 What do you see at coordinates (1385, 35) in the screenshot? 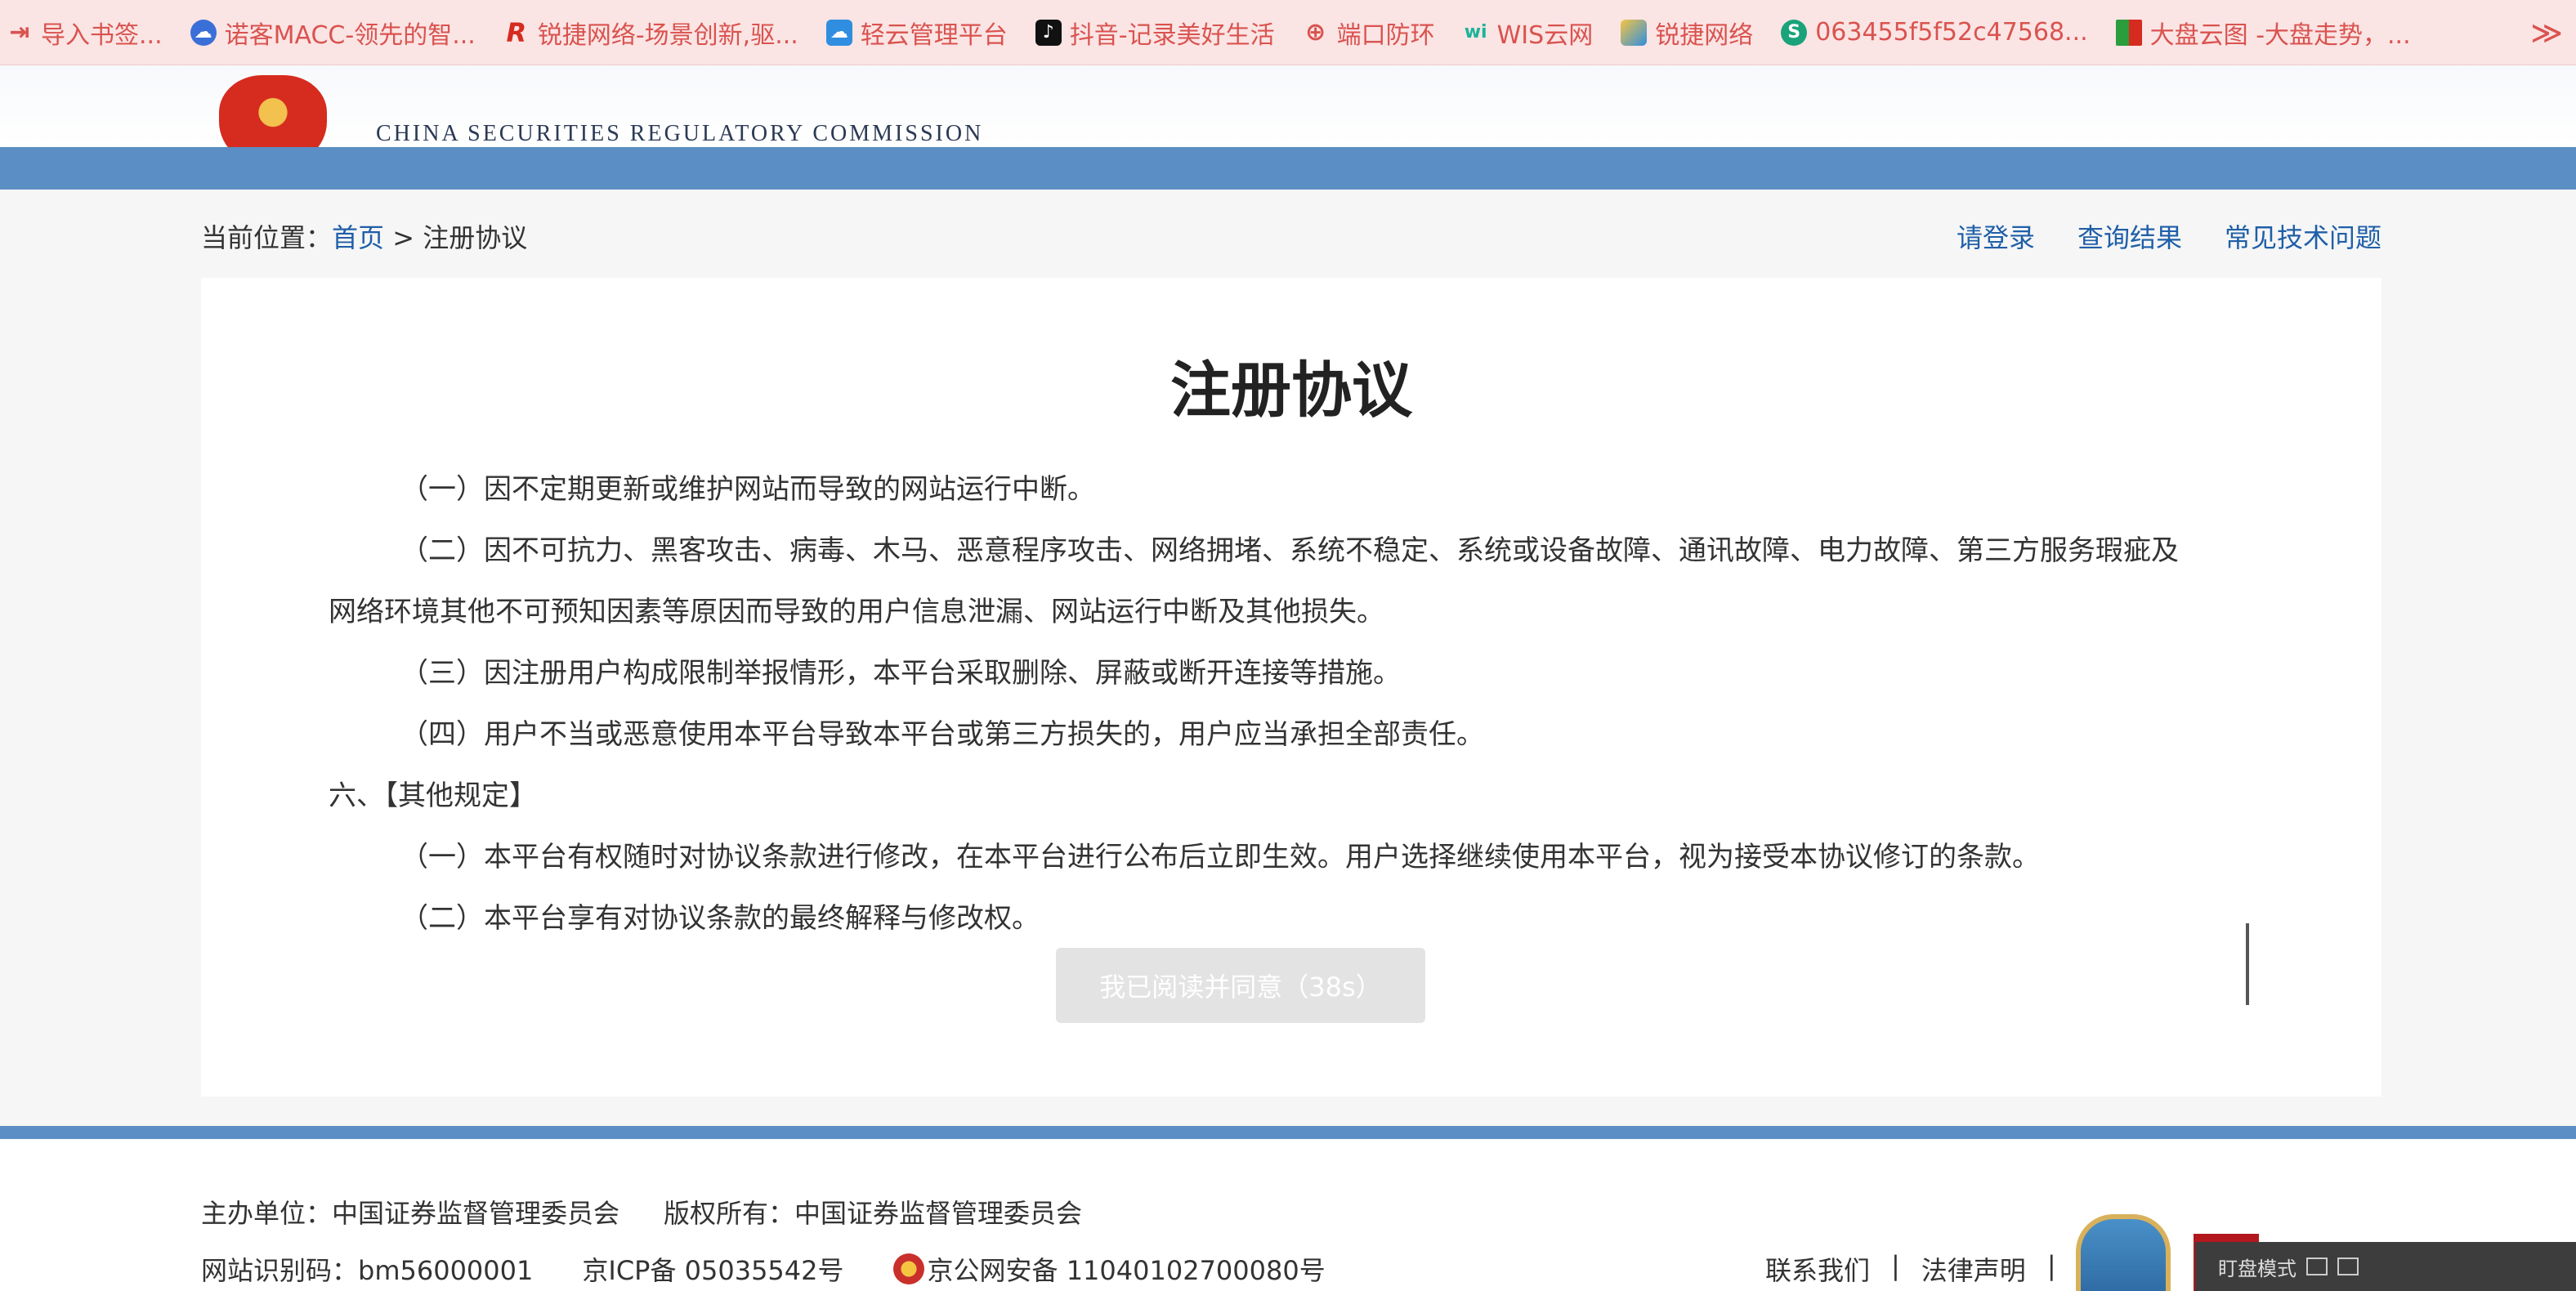
I see `bookmark-label: 端口防环` at bounding box center [1385, 35].